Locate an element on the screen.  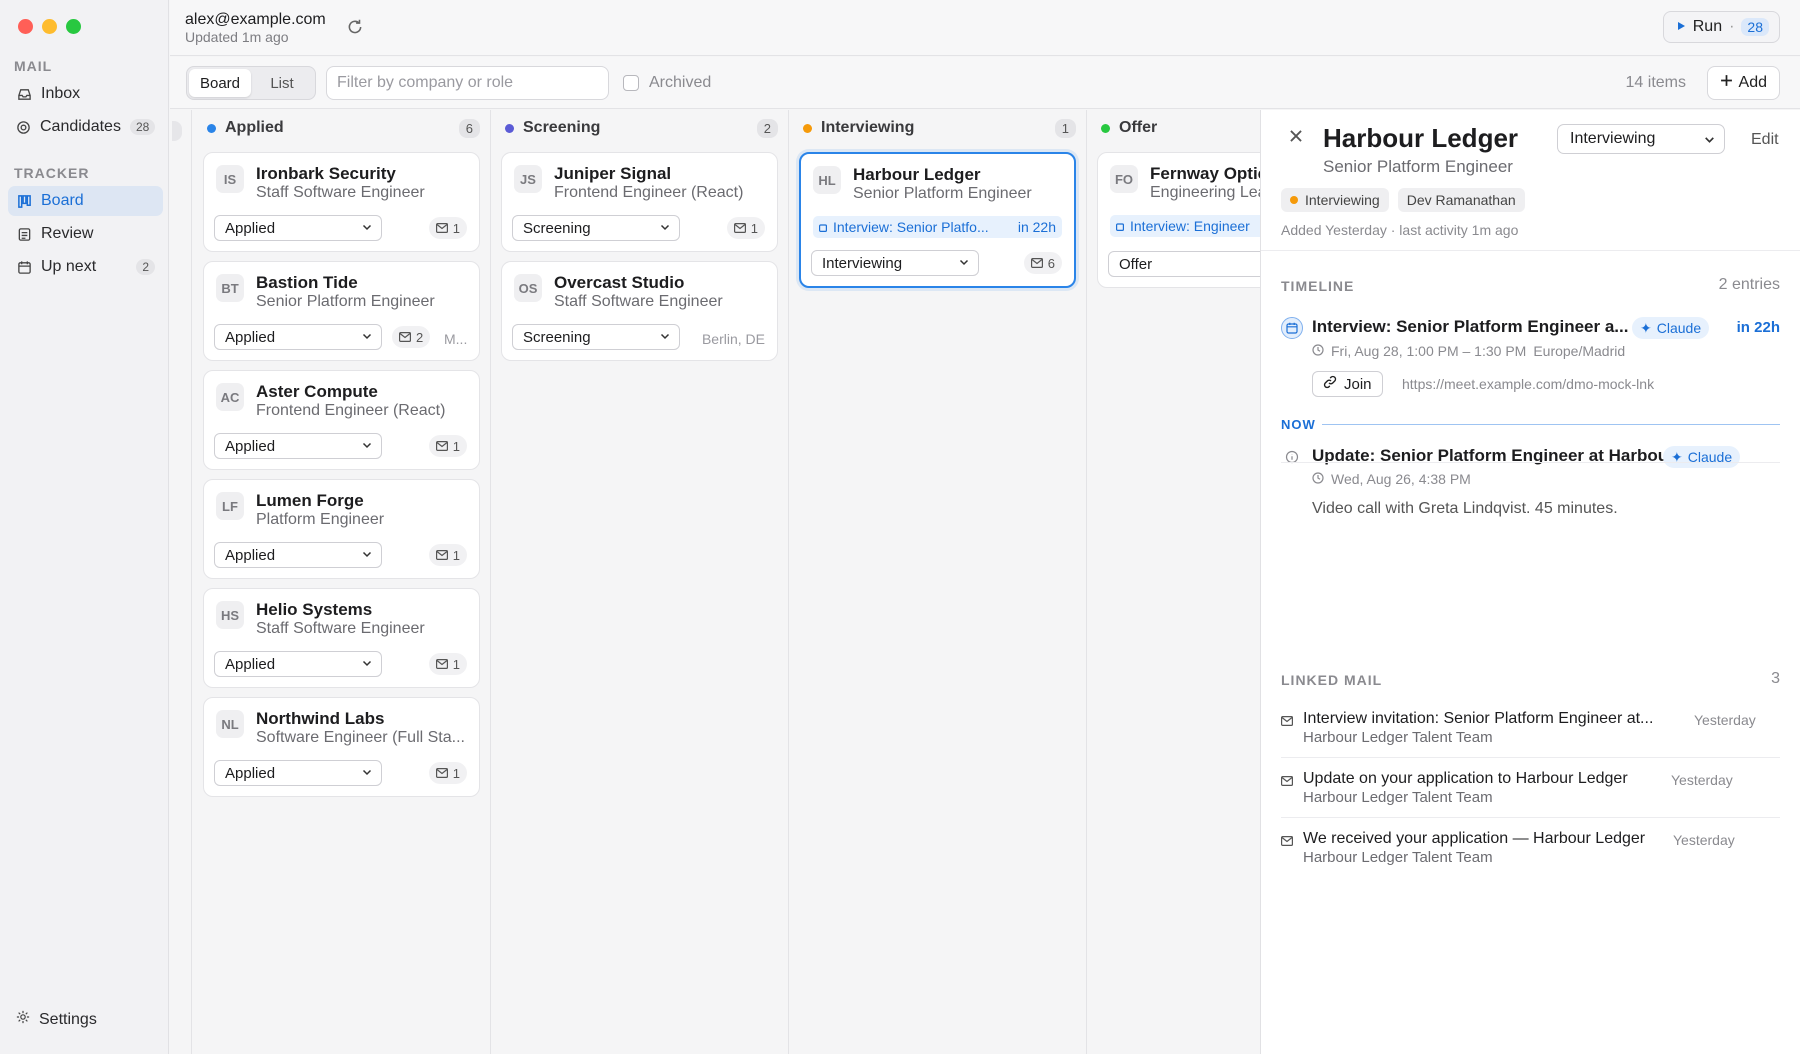
sidebar-item-label: Candidates is located at coordinates (80, 126).